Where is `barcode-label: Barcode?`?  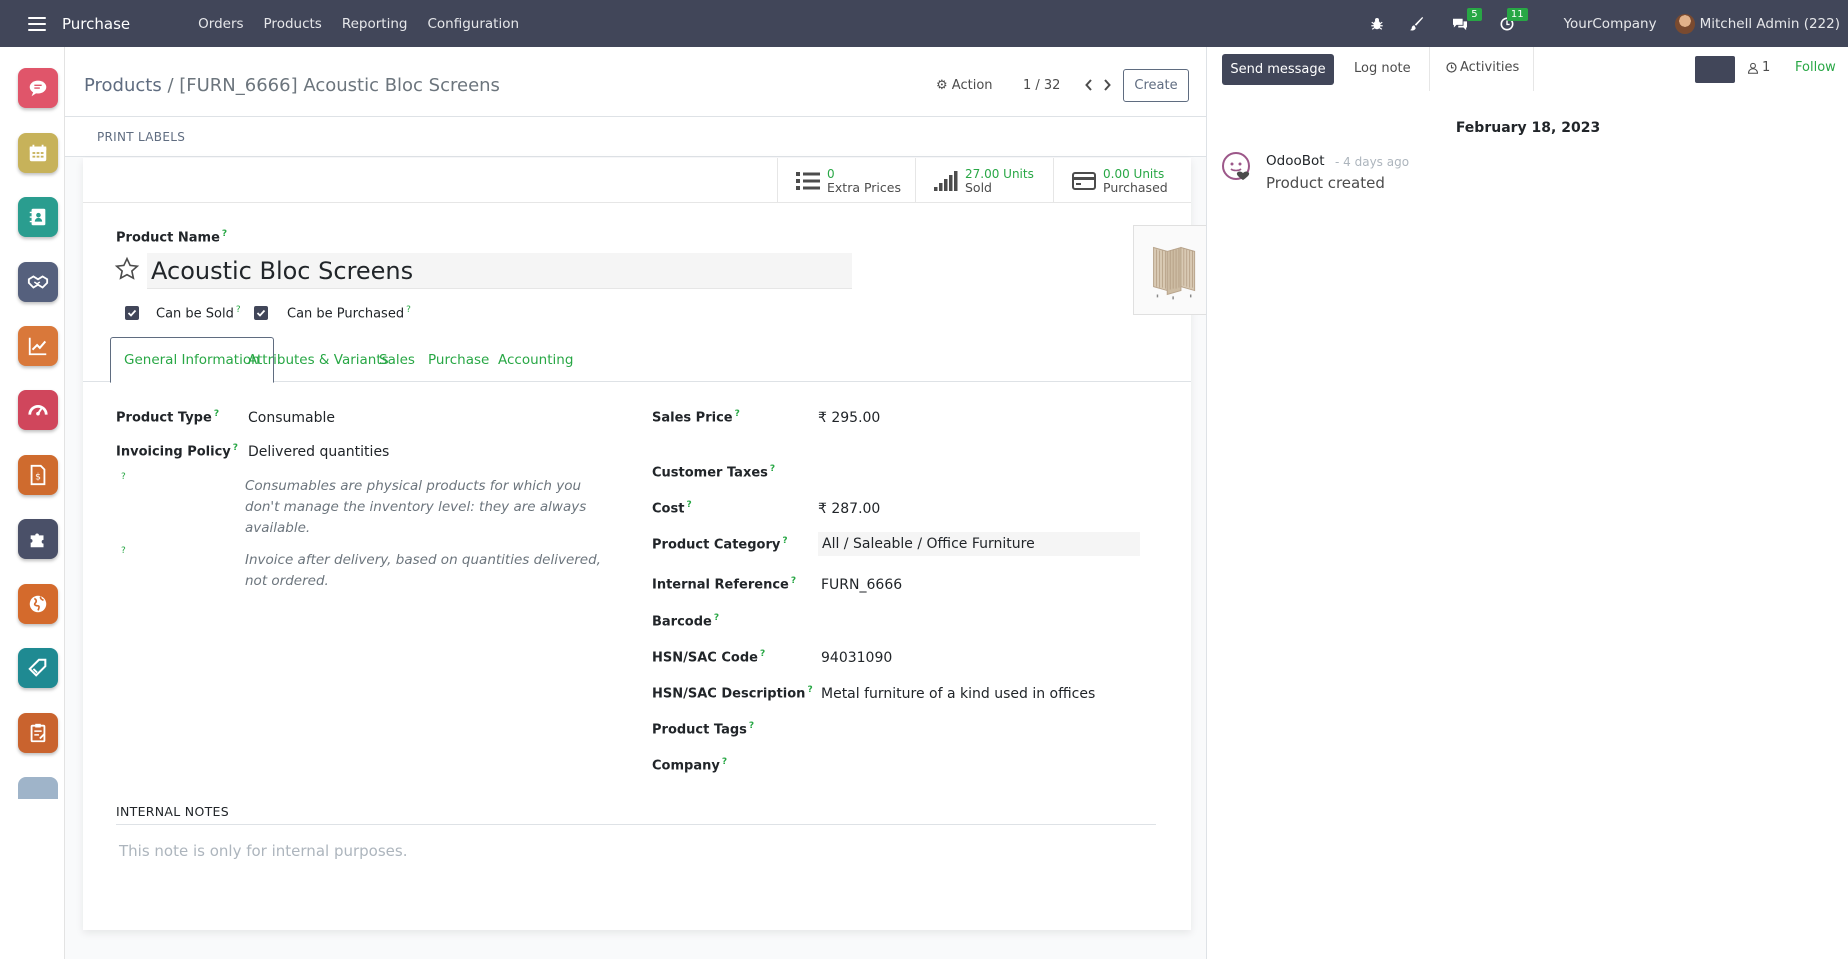
barcode-label: Barcode? is located at coordinates (686, 621).